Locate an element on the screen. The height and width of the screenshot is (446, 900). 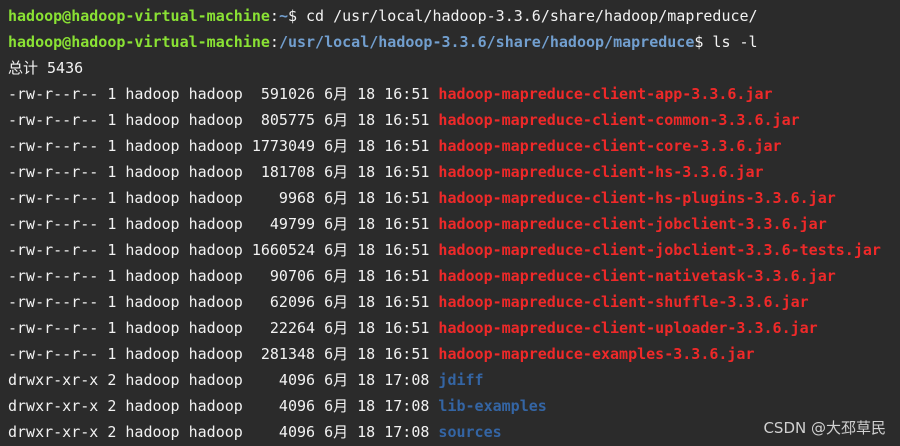
output-line: 总计 5436 is located at coordinates (454, 68).